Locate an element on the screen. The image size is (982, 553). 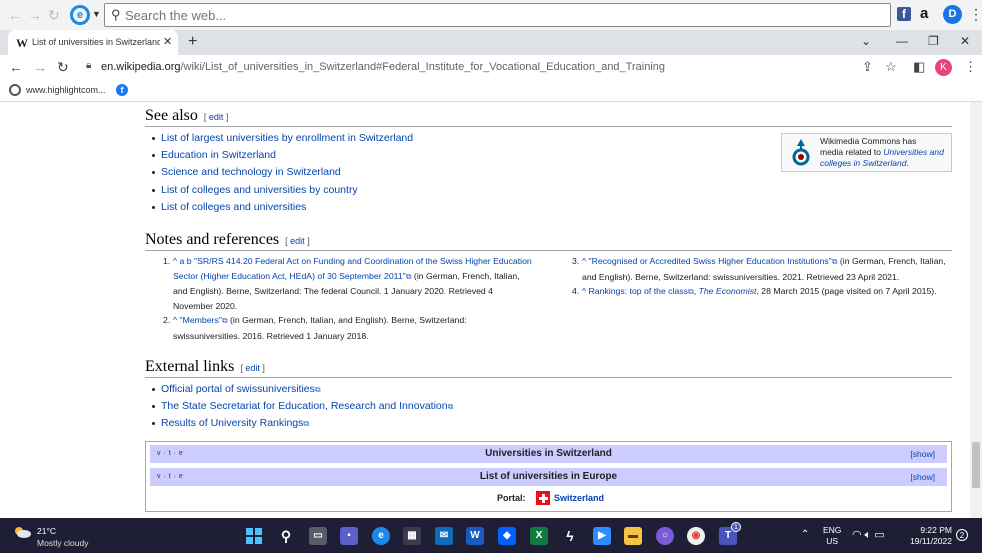
external-link: Results of University Rankings is located at coordinates (232, 423).